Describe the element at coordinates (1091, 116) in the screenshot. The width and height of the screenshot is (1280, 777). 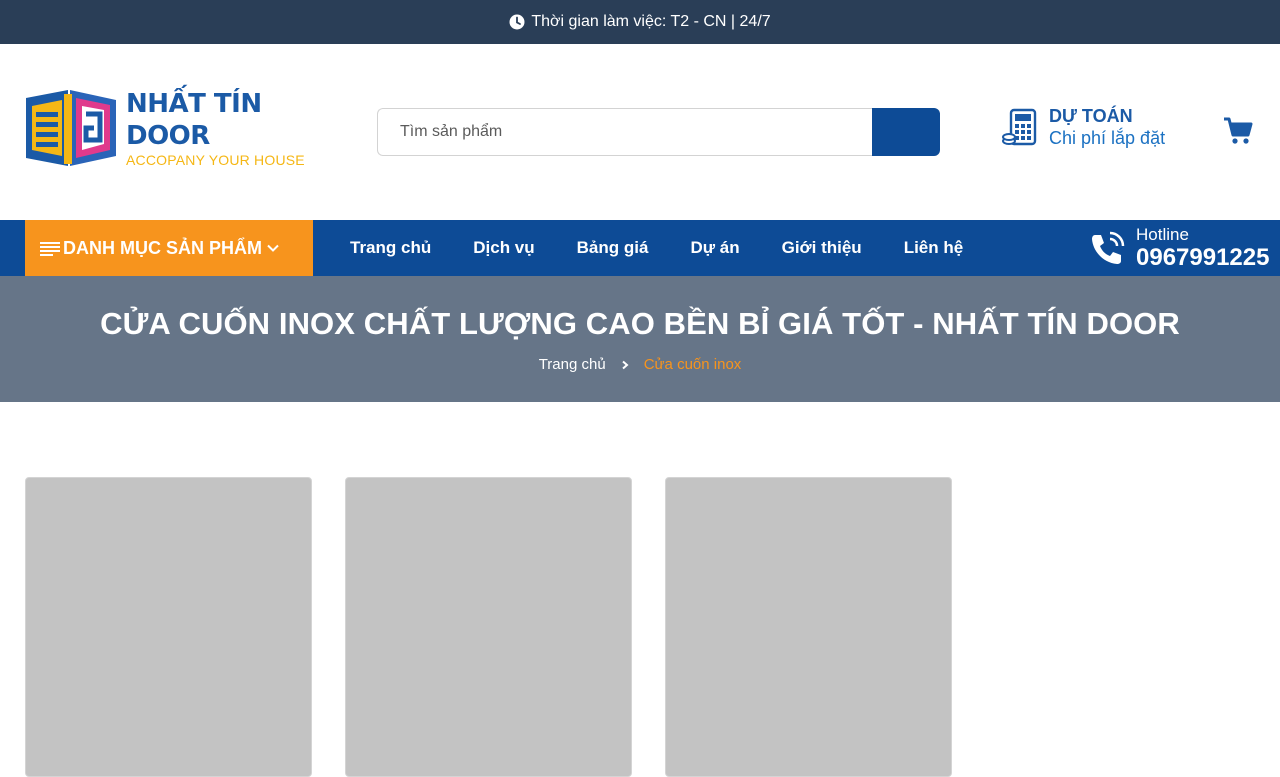
I see `estimate-title: DỰ TOÁN` at that location.